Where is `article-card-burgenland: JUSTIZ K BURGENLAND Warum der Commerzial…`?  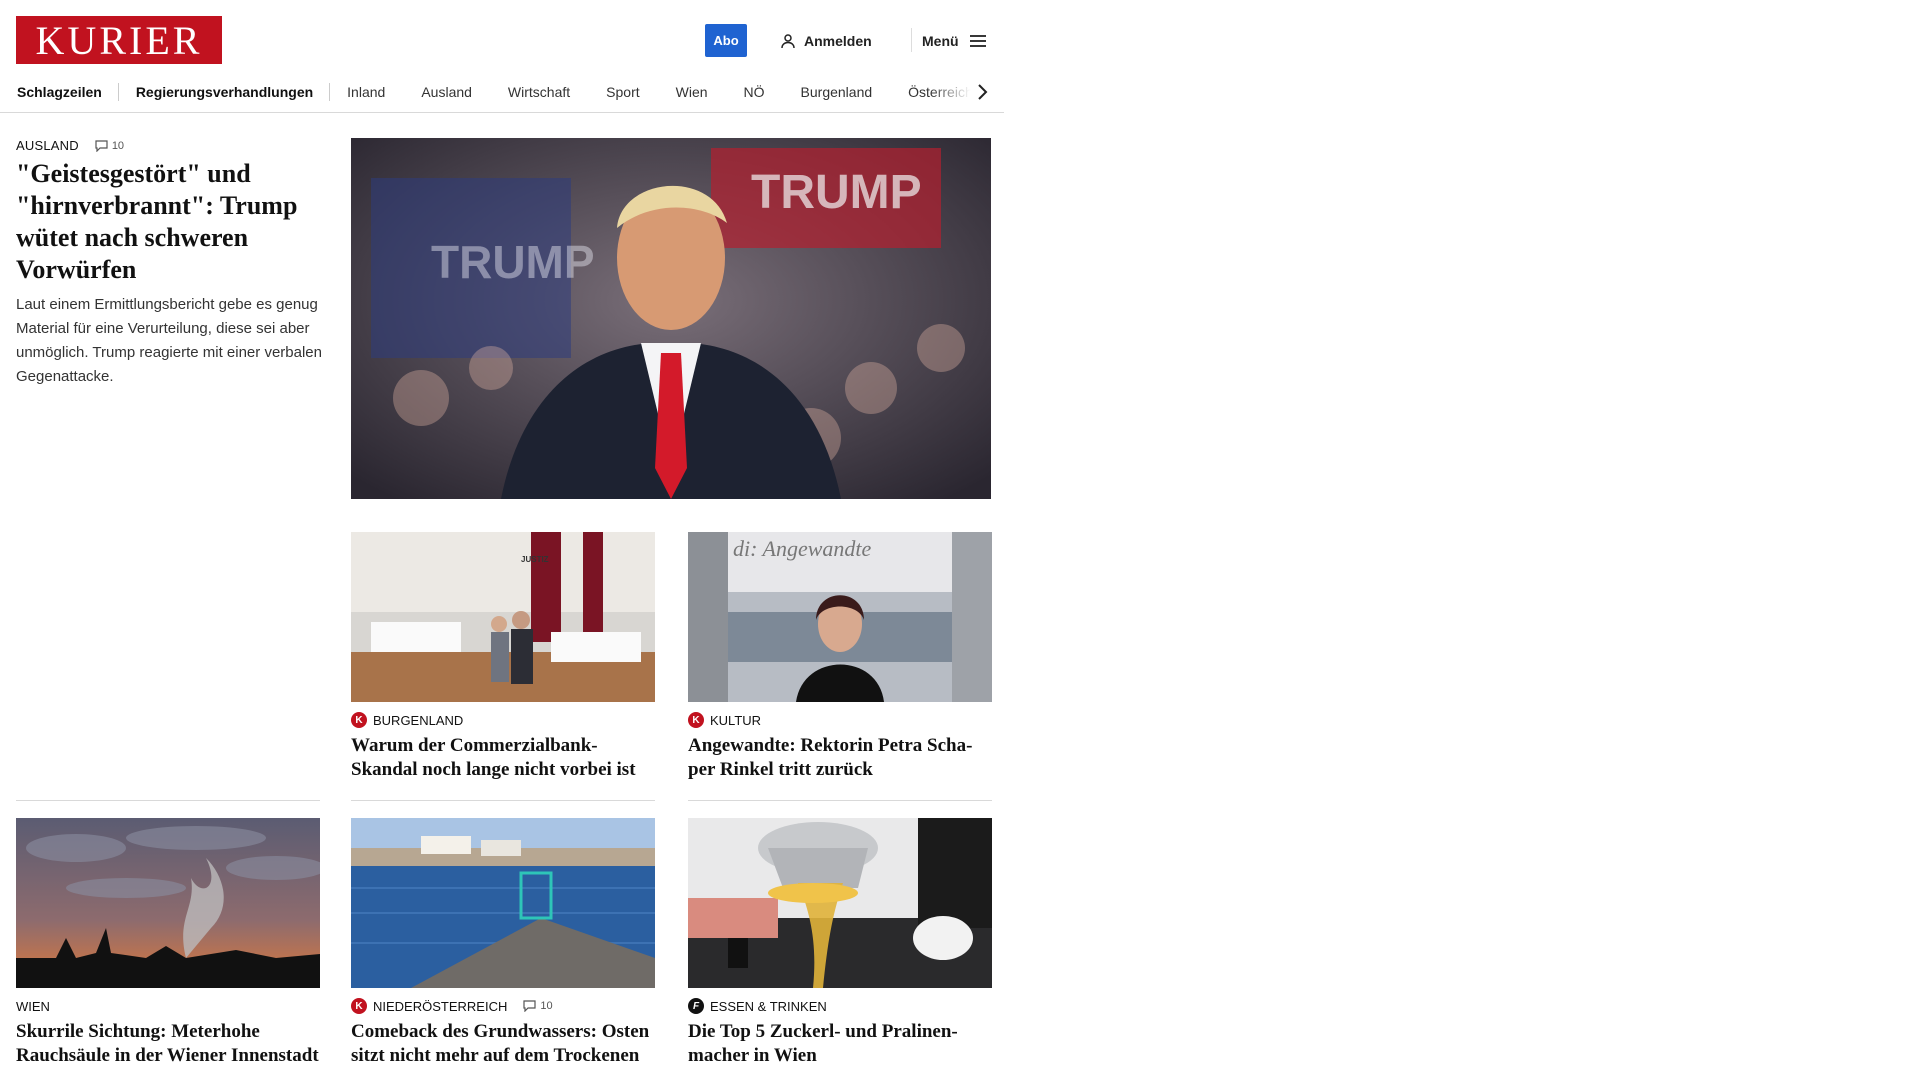
article-card-burgenland: JUSTIZ K BURGENLAND Warum der Commerzial… is located at coordinates (503, 657).